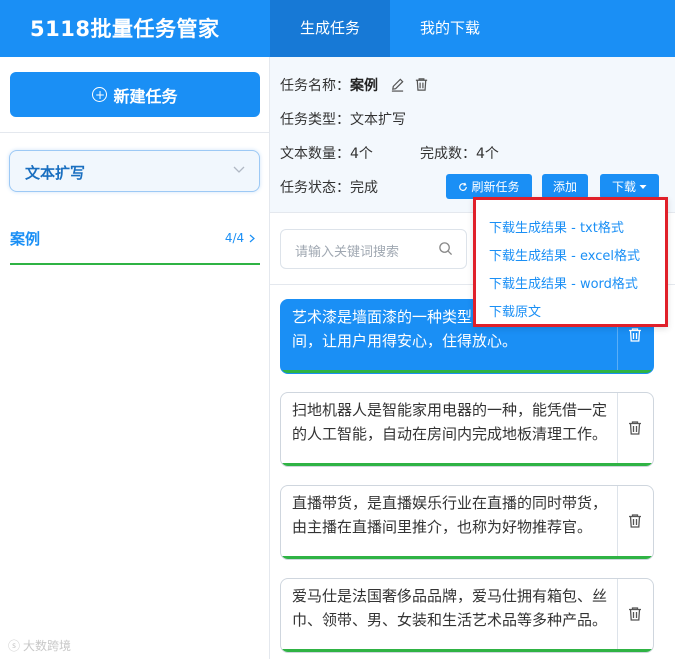 Image resolution: width=675 pixels, height=659 pixels. I want to click on task-status-value: 完成, so click(364, 188).